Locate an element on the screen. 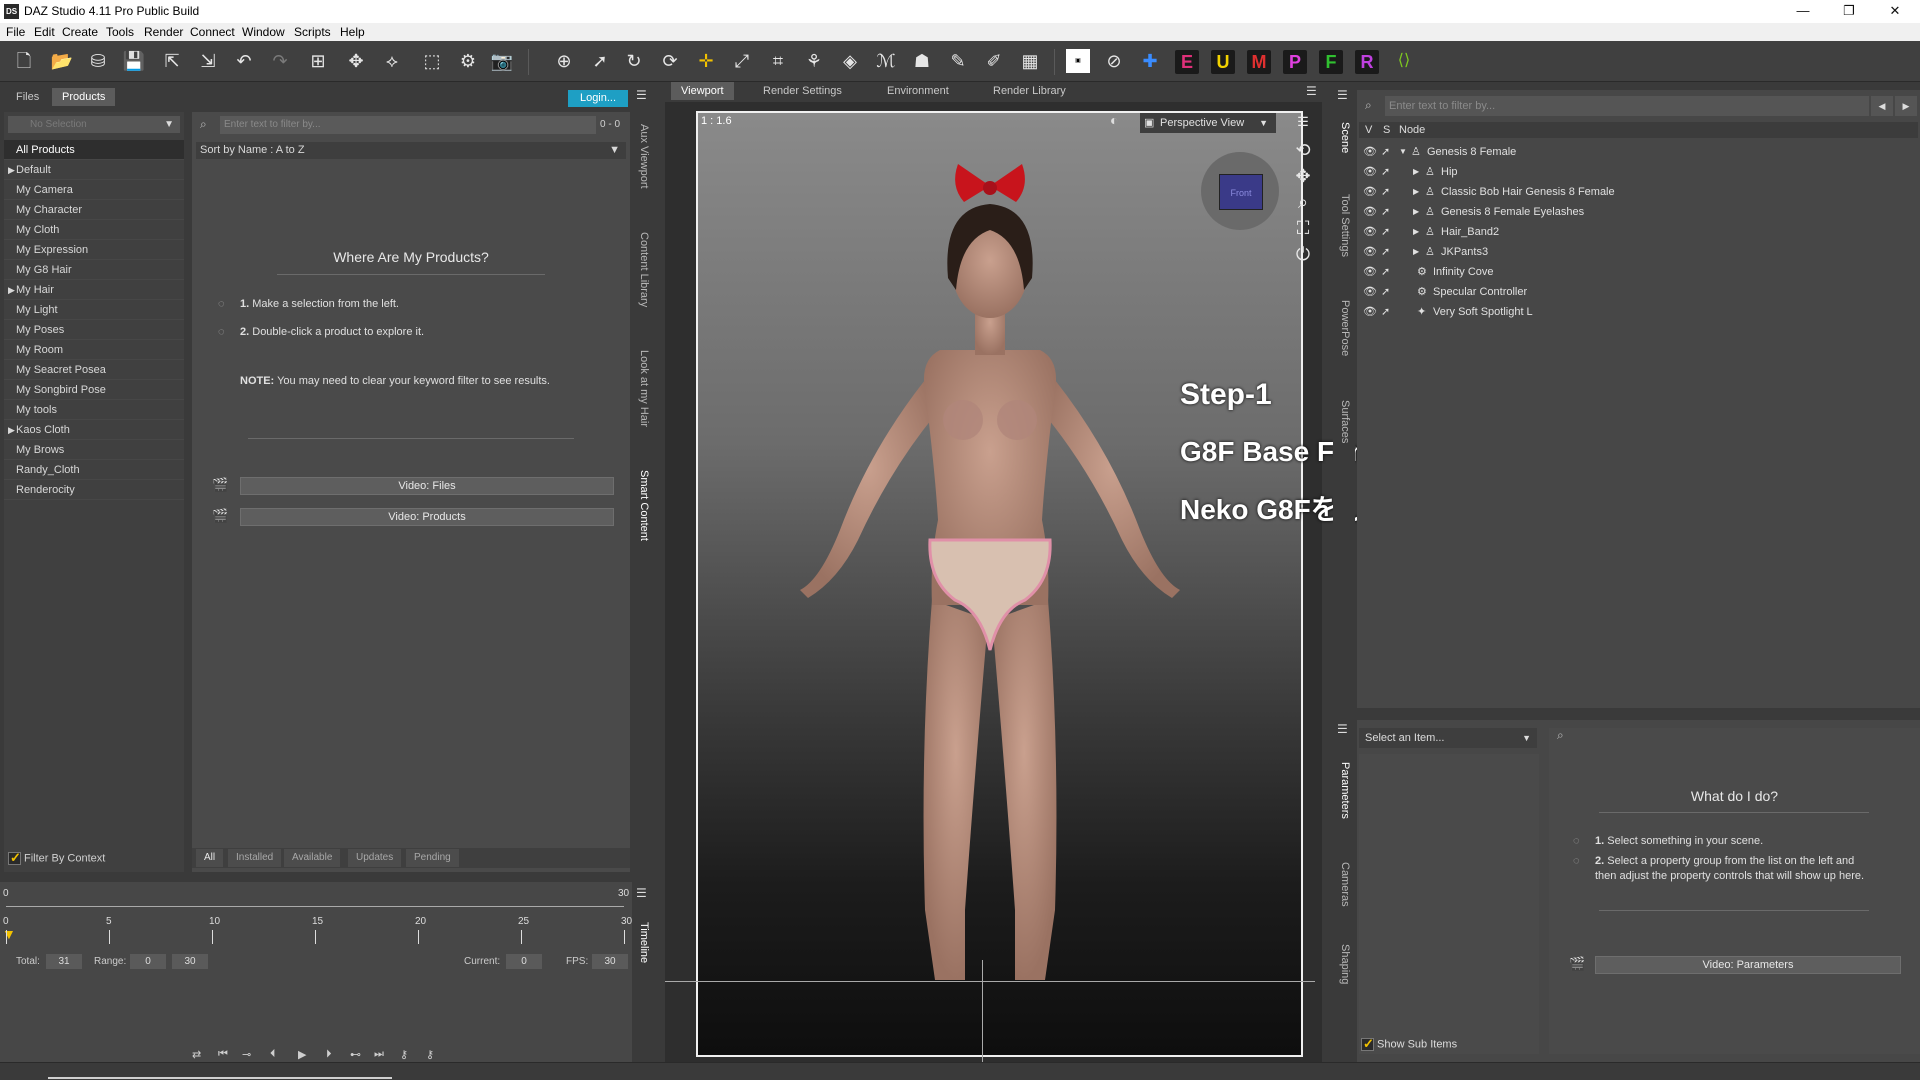 Image resolution: width=1920 pixels, height=1080 pixels. camera-tool-icon: ⌗ is located at coordinates (778, 61).